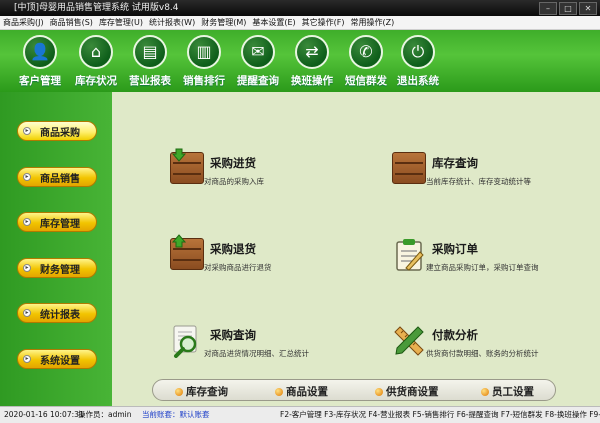  Describe the element at coordinates (176, 414) in the screenshot. I see `status-account: 当前账套：默认账套` at that location.